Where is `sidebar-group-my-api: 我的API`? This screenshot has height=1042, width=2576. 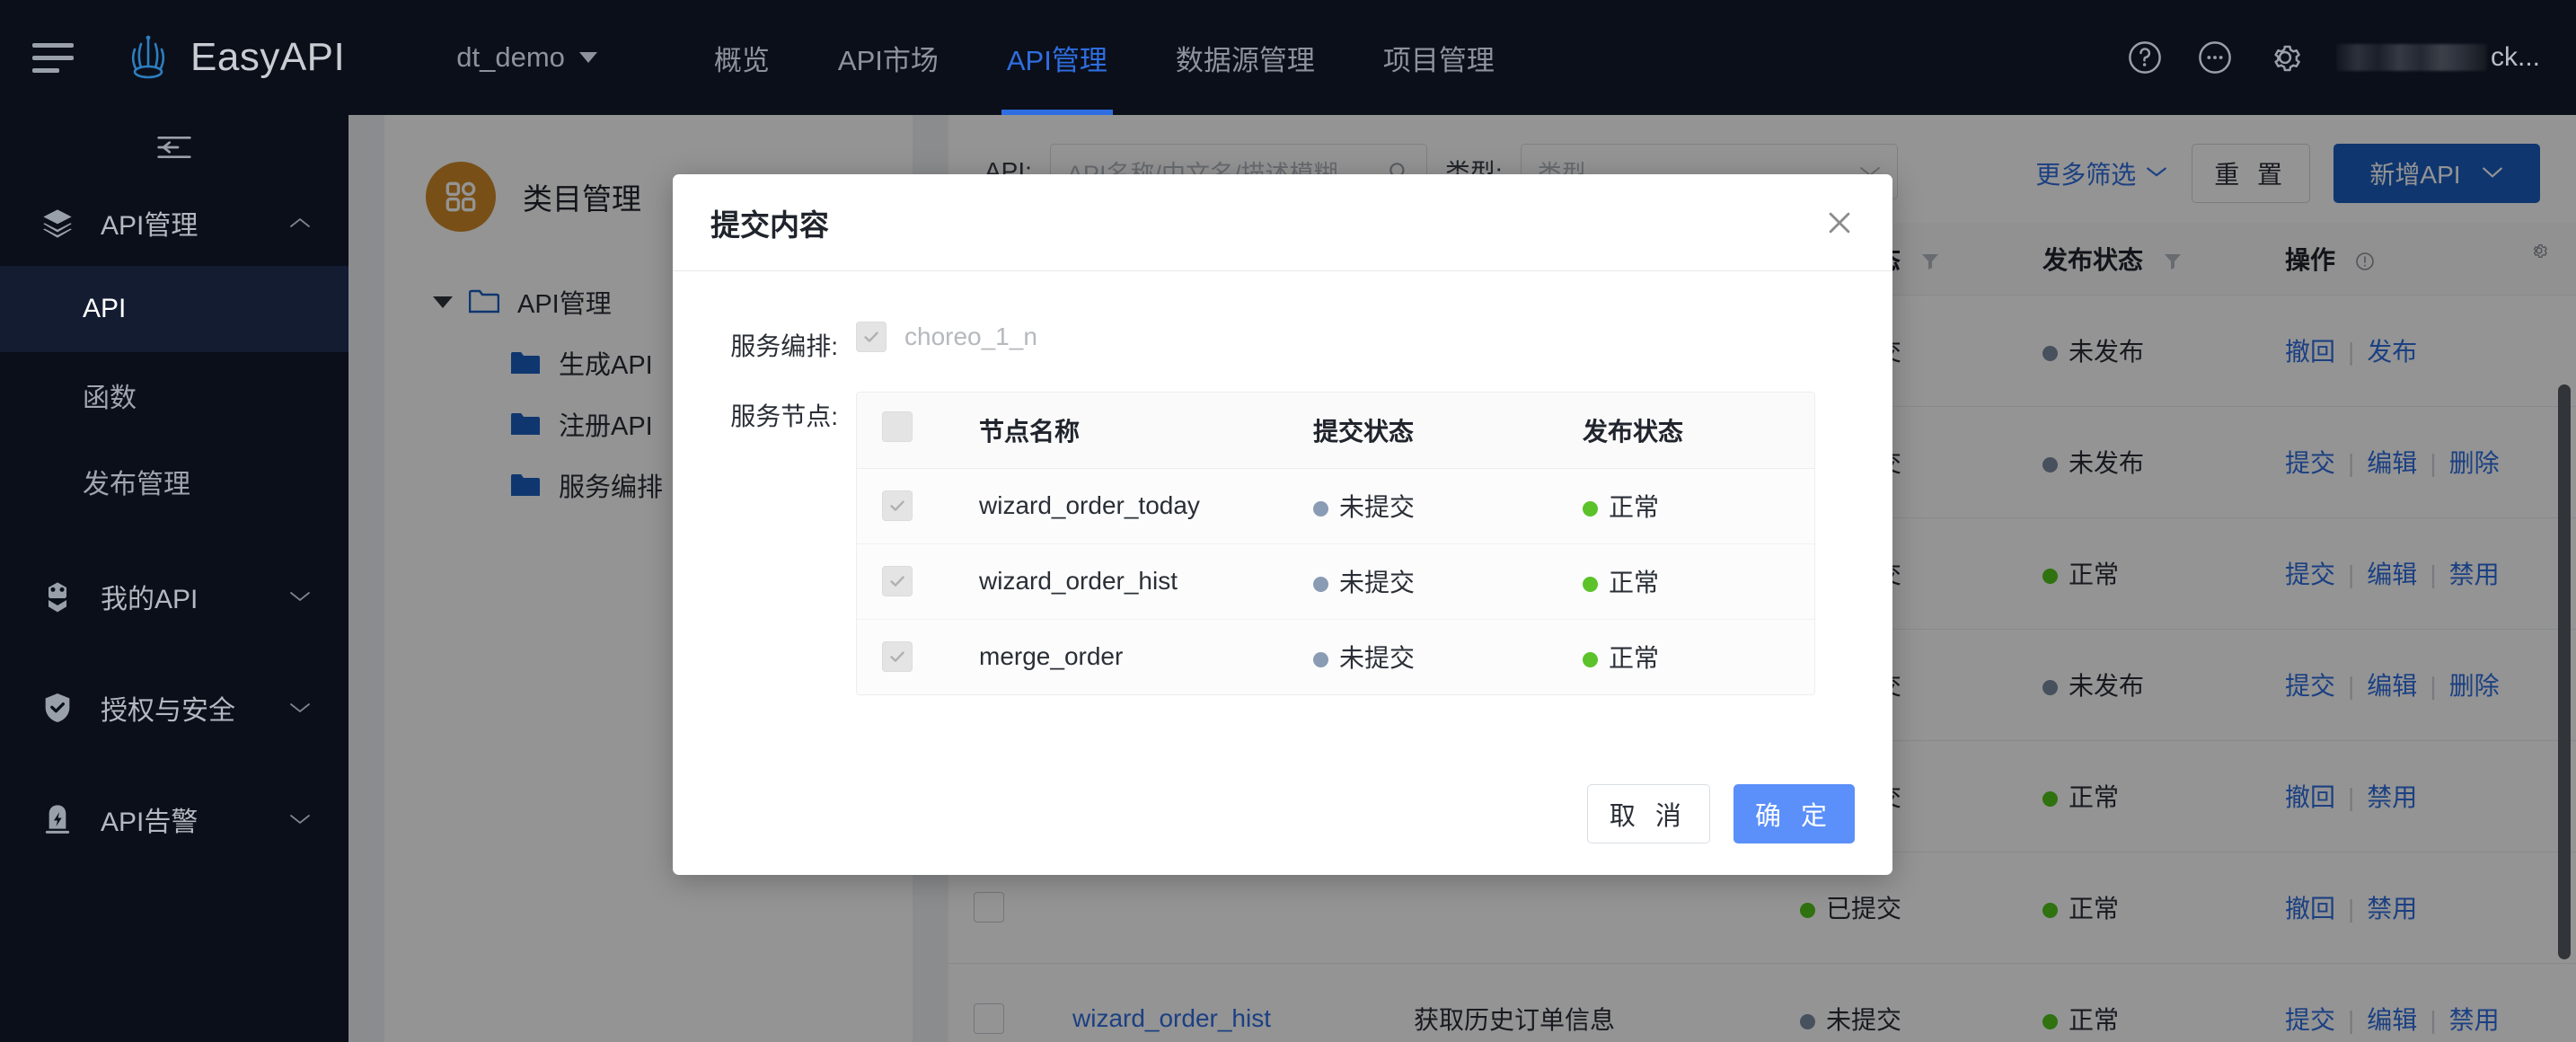
sidebar-group-my-api: 我的API is located at coordinates (174, 596).